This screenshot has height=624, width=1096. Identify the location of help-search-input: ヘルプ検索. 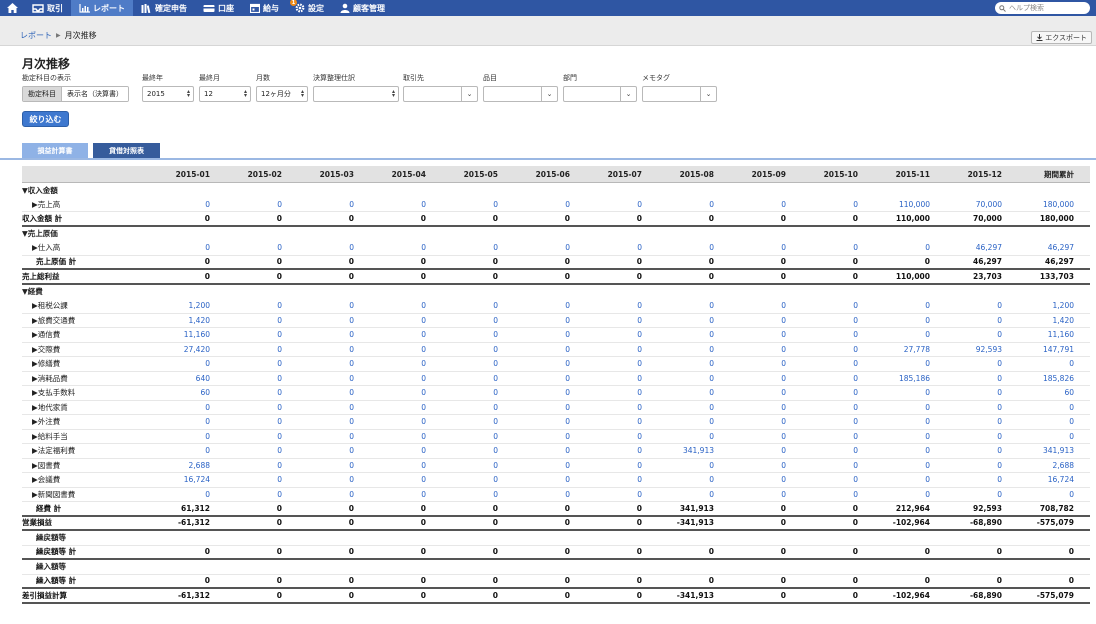
(1042, 8).